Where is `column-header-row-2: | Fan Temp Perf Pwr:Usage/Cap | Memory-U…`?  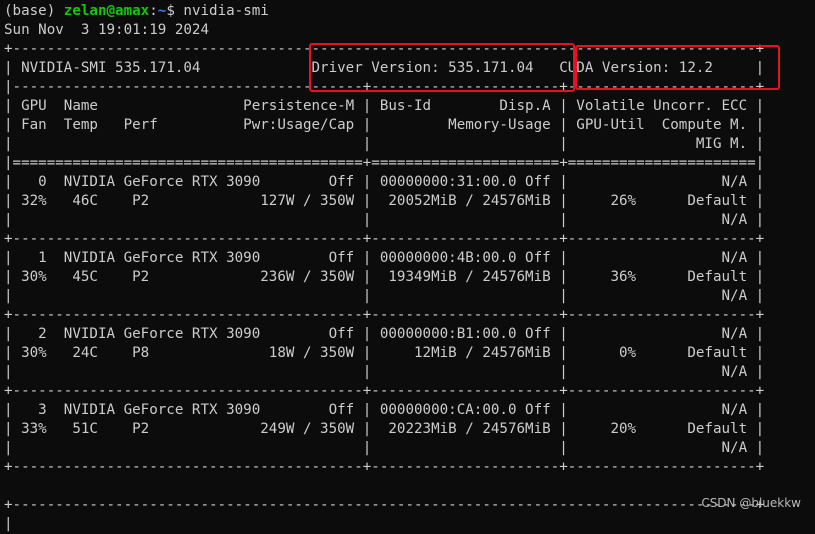
column-header-row-2: | Fan Temp Perf Pwr:Usage/Cap | Memory-U… is located at coordinates (384, 125).